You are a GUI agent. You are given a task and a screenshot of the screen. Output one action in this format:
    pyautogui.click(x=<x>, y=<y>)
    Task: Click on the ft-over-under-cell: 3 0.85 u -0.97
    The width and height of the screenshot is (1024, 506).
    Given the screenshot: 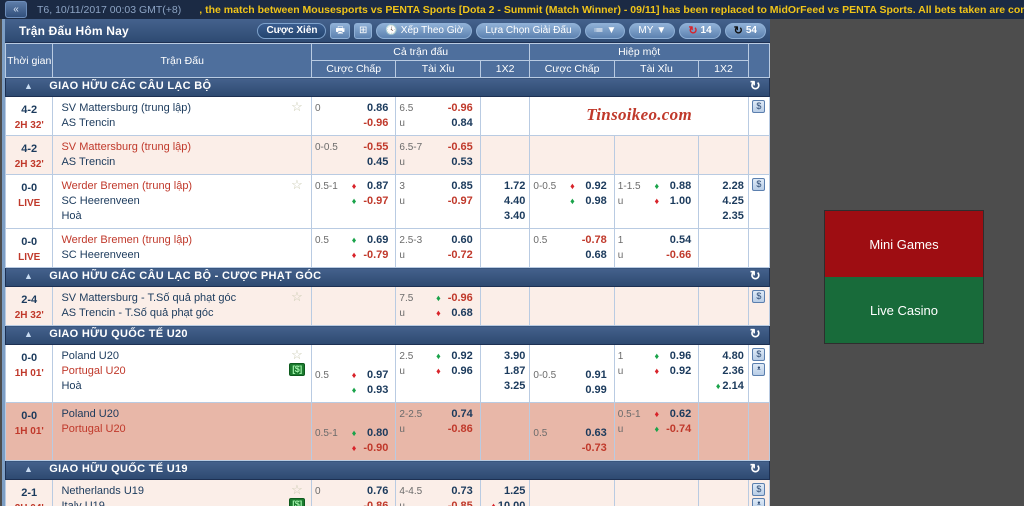 What is the action you would take?
    pyautogui.click(x=438, y=201)
    